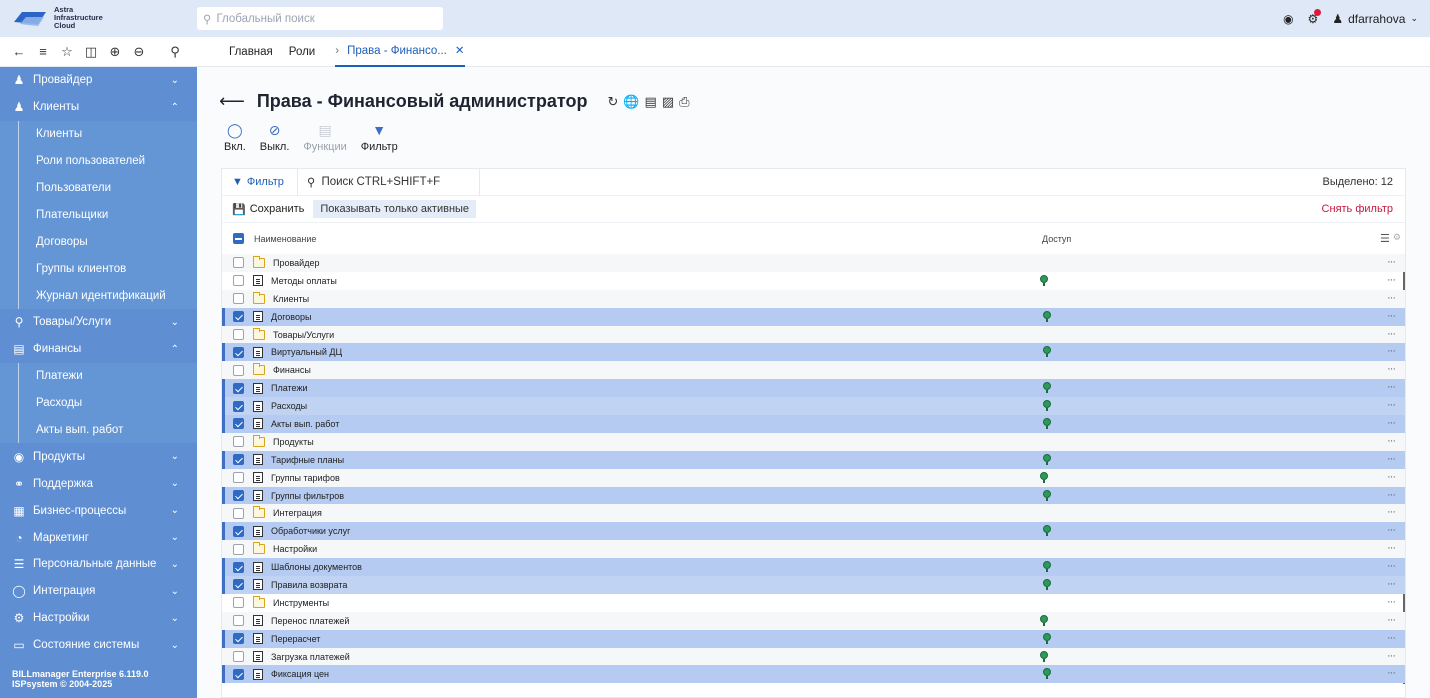 This screenshot has height=698, width=1430. Describe the element at coordinates (813, 513) in the screenshot. I see `table-row: Интеграция ···` at that location.